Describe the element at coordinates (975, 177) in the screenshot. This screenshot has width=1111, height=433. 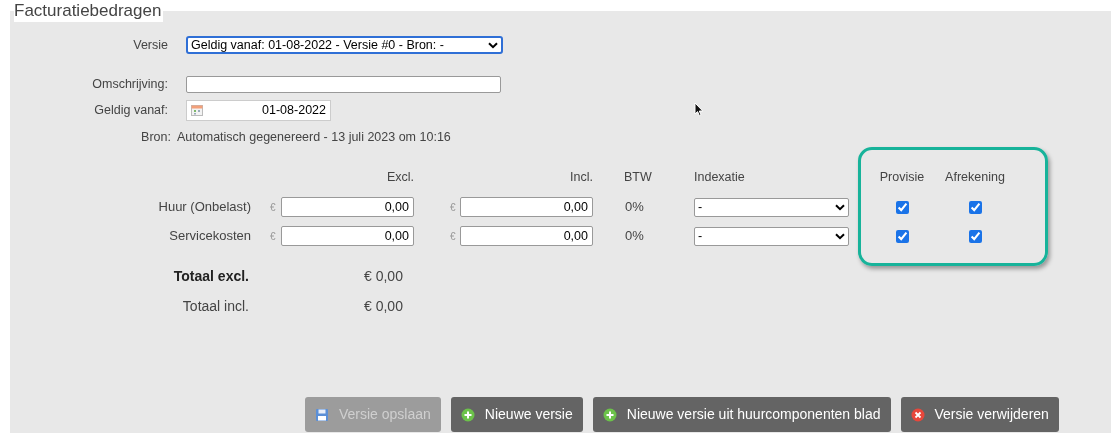
I see `column-header: Afrekening` at that location.